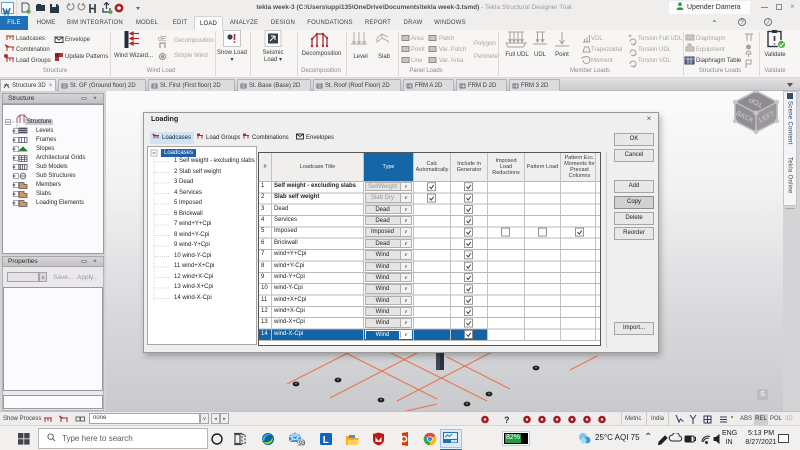  I want to click on svg-text: 93, so click(302, 443).